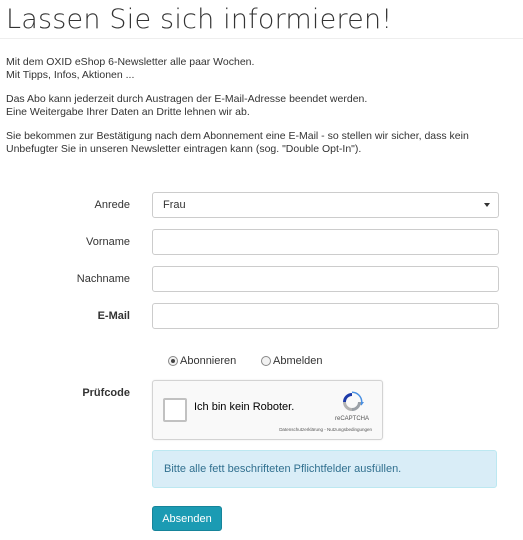 This screenshot has height=540, width=523. I want to click on title-divider, so click(261, 38).